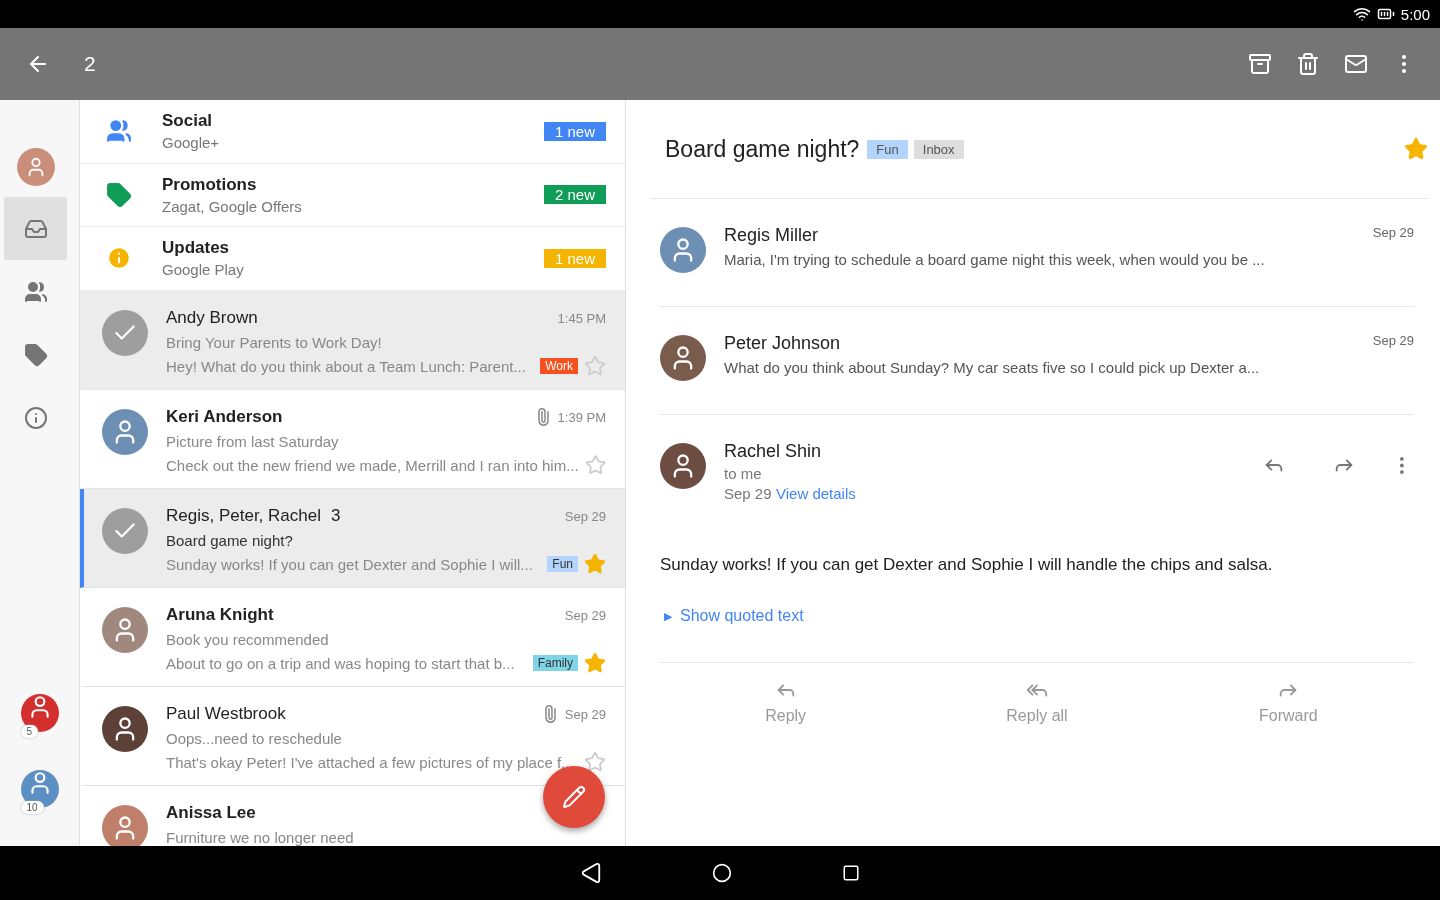 This screenshot has width=1440, height=900. I want to click on subject-text: Book you recommended, so click(248, 639).